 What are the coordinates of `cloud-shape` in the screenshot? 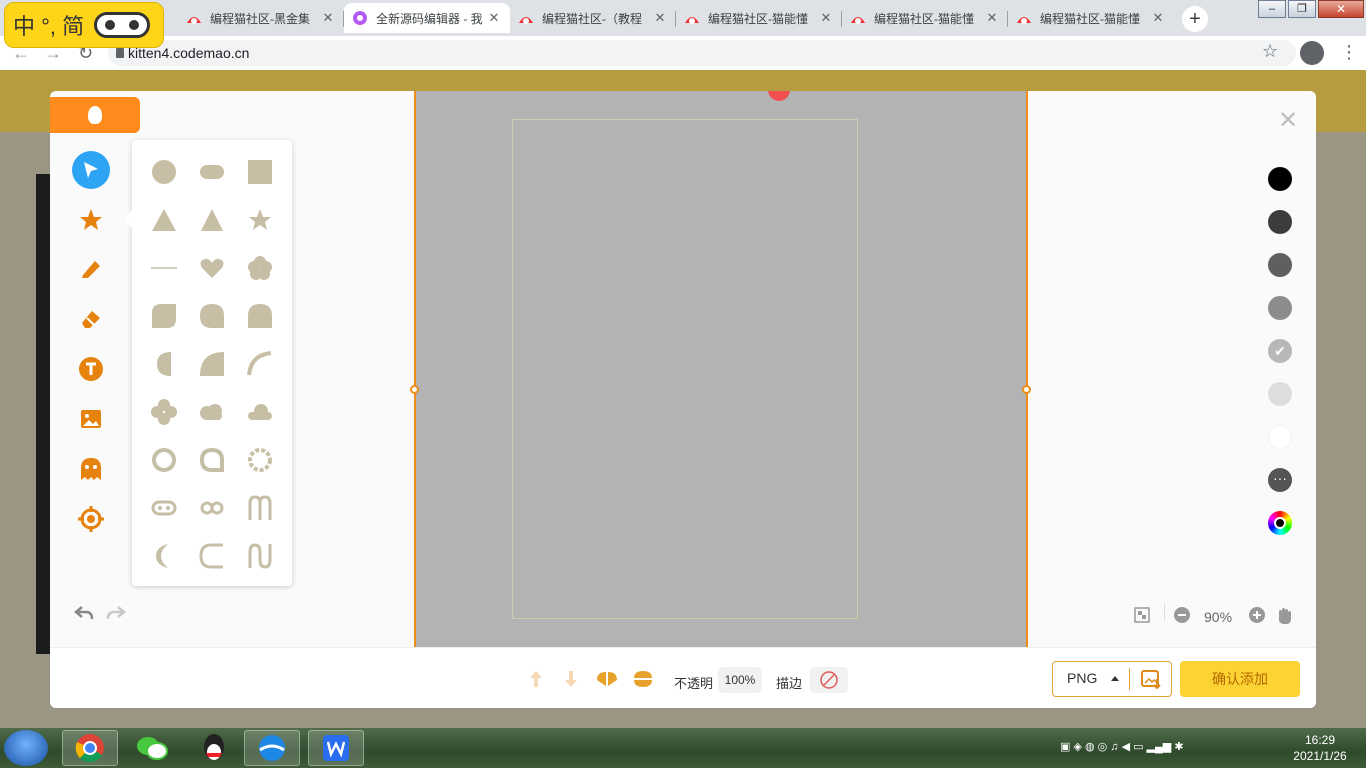 It's located at (212, 412).